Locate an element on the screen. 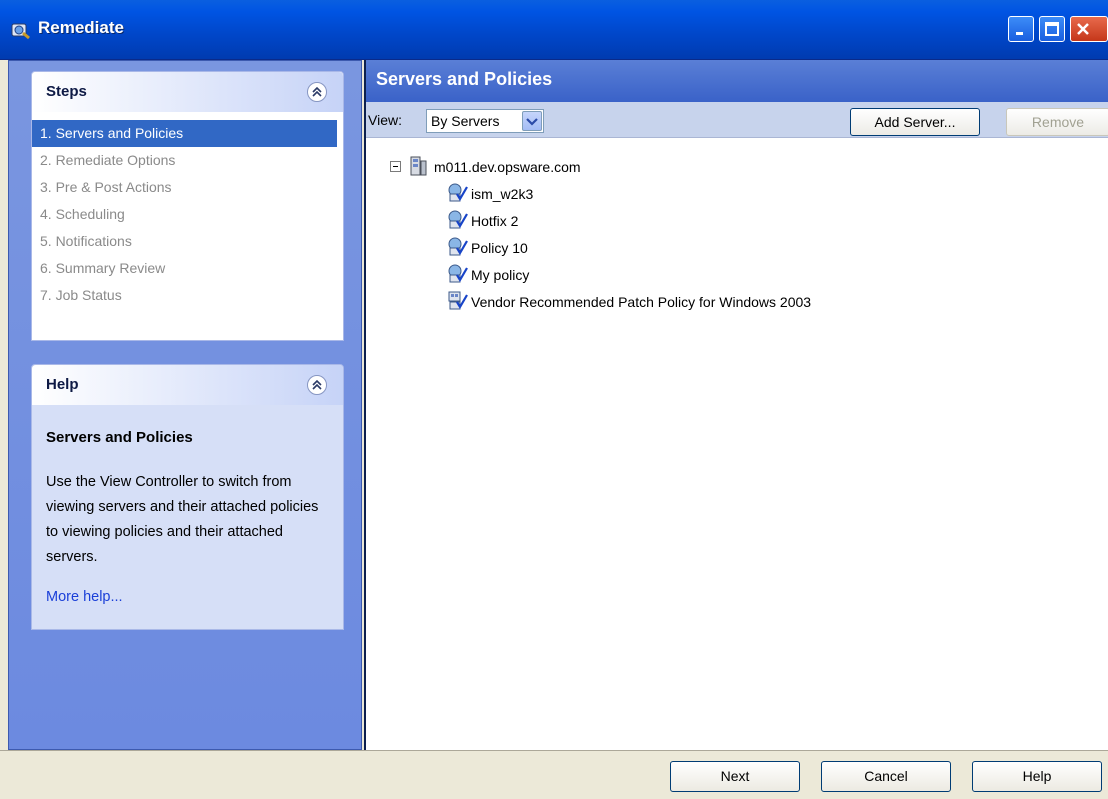 This screenshot has height=799, width=1108. policy-label: Hotfix 2 is located at coordinates (495, 221).